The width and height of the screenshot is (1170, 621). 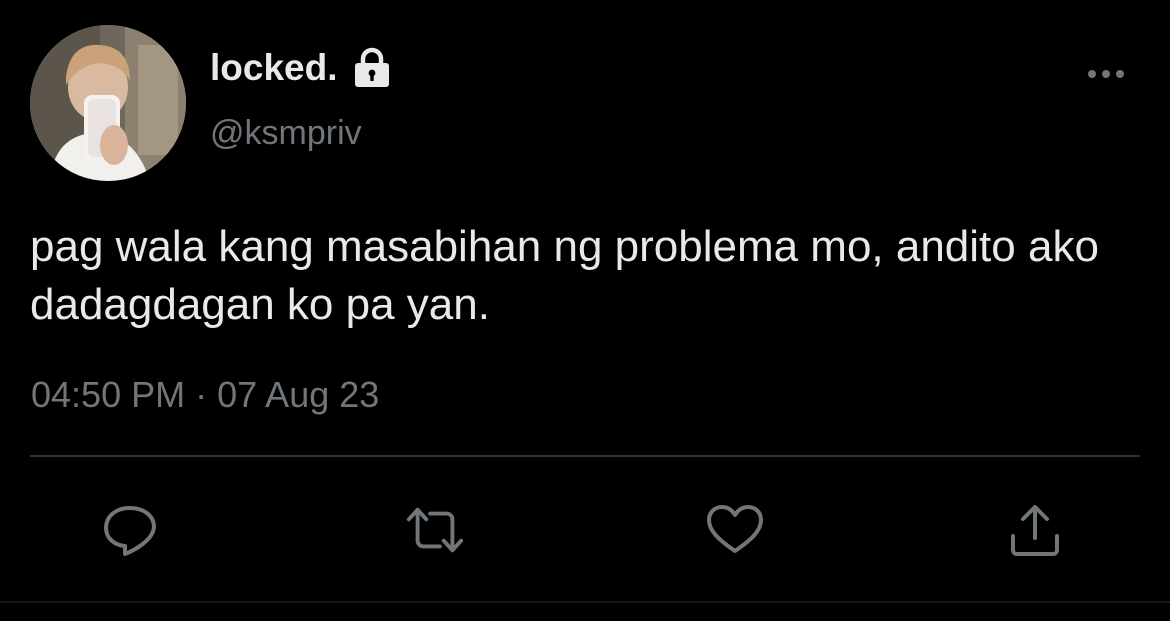 I want to click on heart-icon, so click(x=735, y=529).